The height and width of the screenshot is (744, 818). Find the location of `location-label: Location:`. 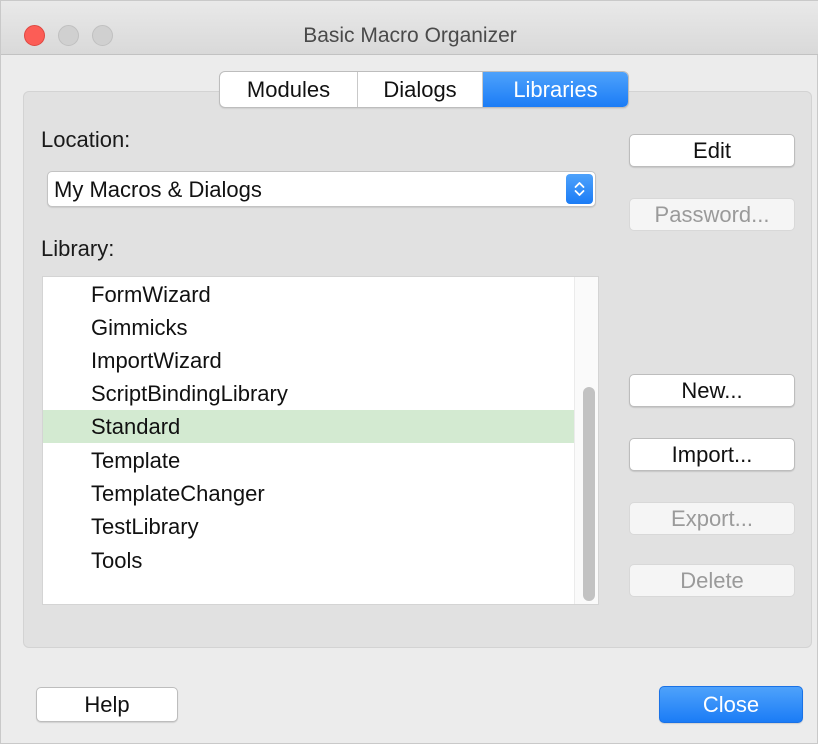

location-label: Location: is located at coordinates (86, 139).